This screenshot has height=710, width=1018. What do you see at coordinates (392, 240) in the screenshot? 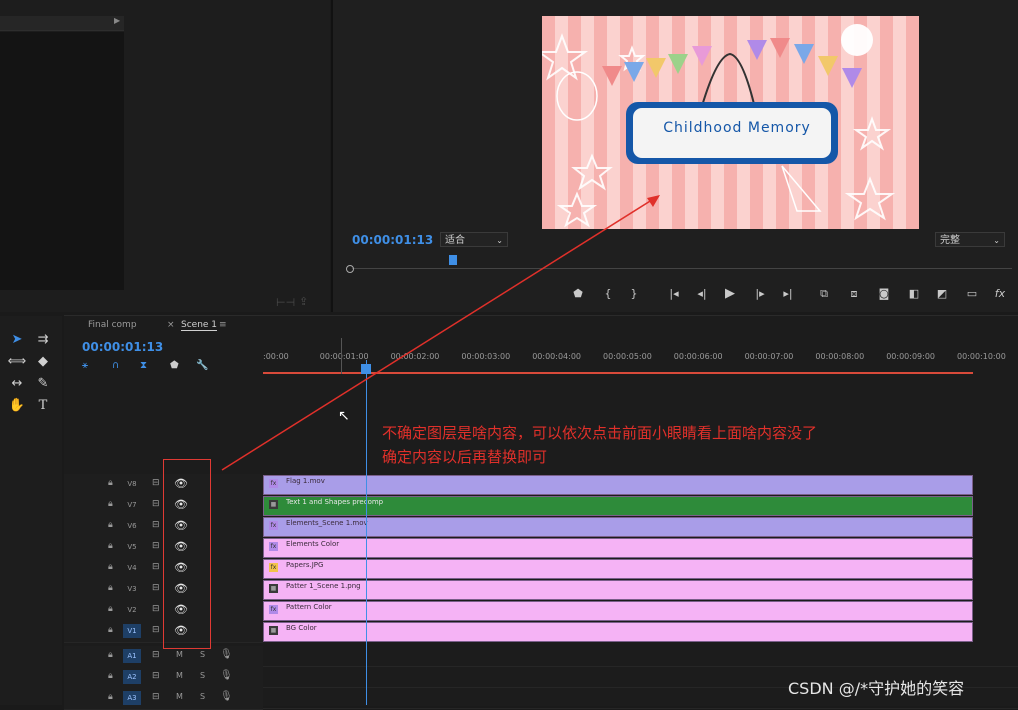
I see `program-timecode: 00:00:01:13` at bounding box center [392, 240].